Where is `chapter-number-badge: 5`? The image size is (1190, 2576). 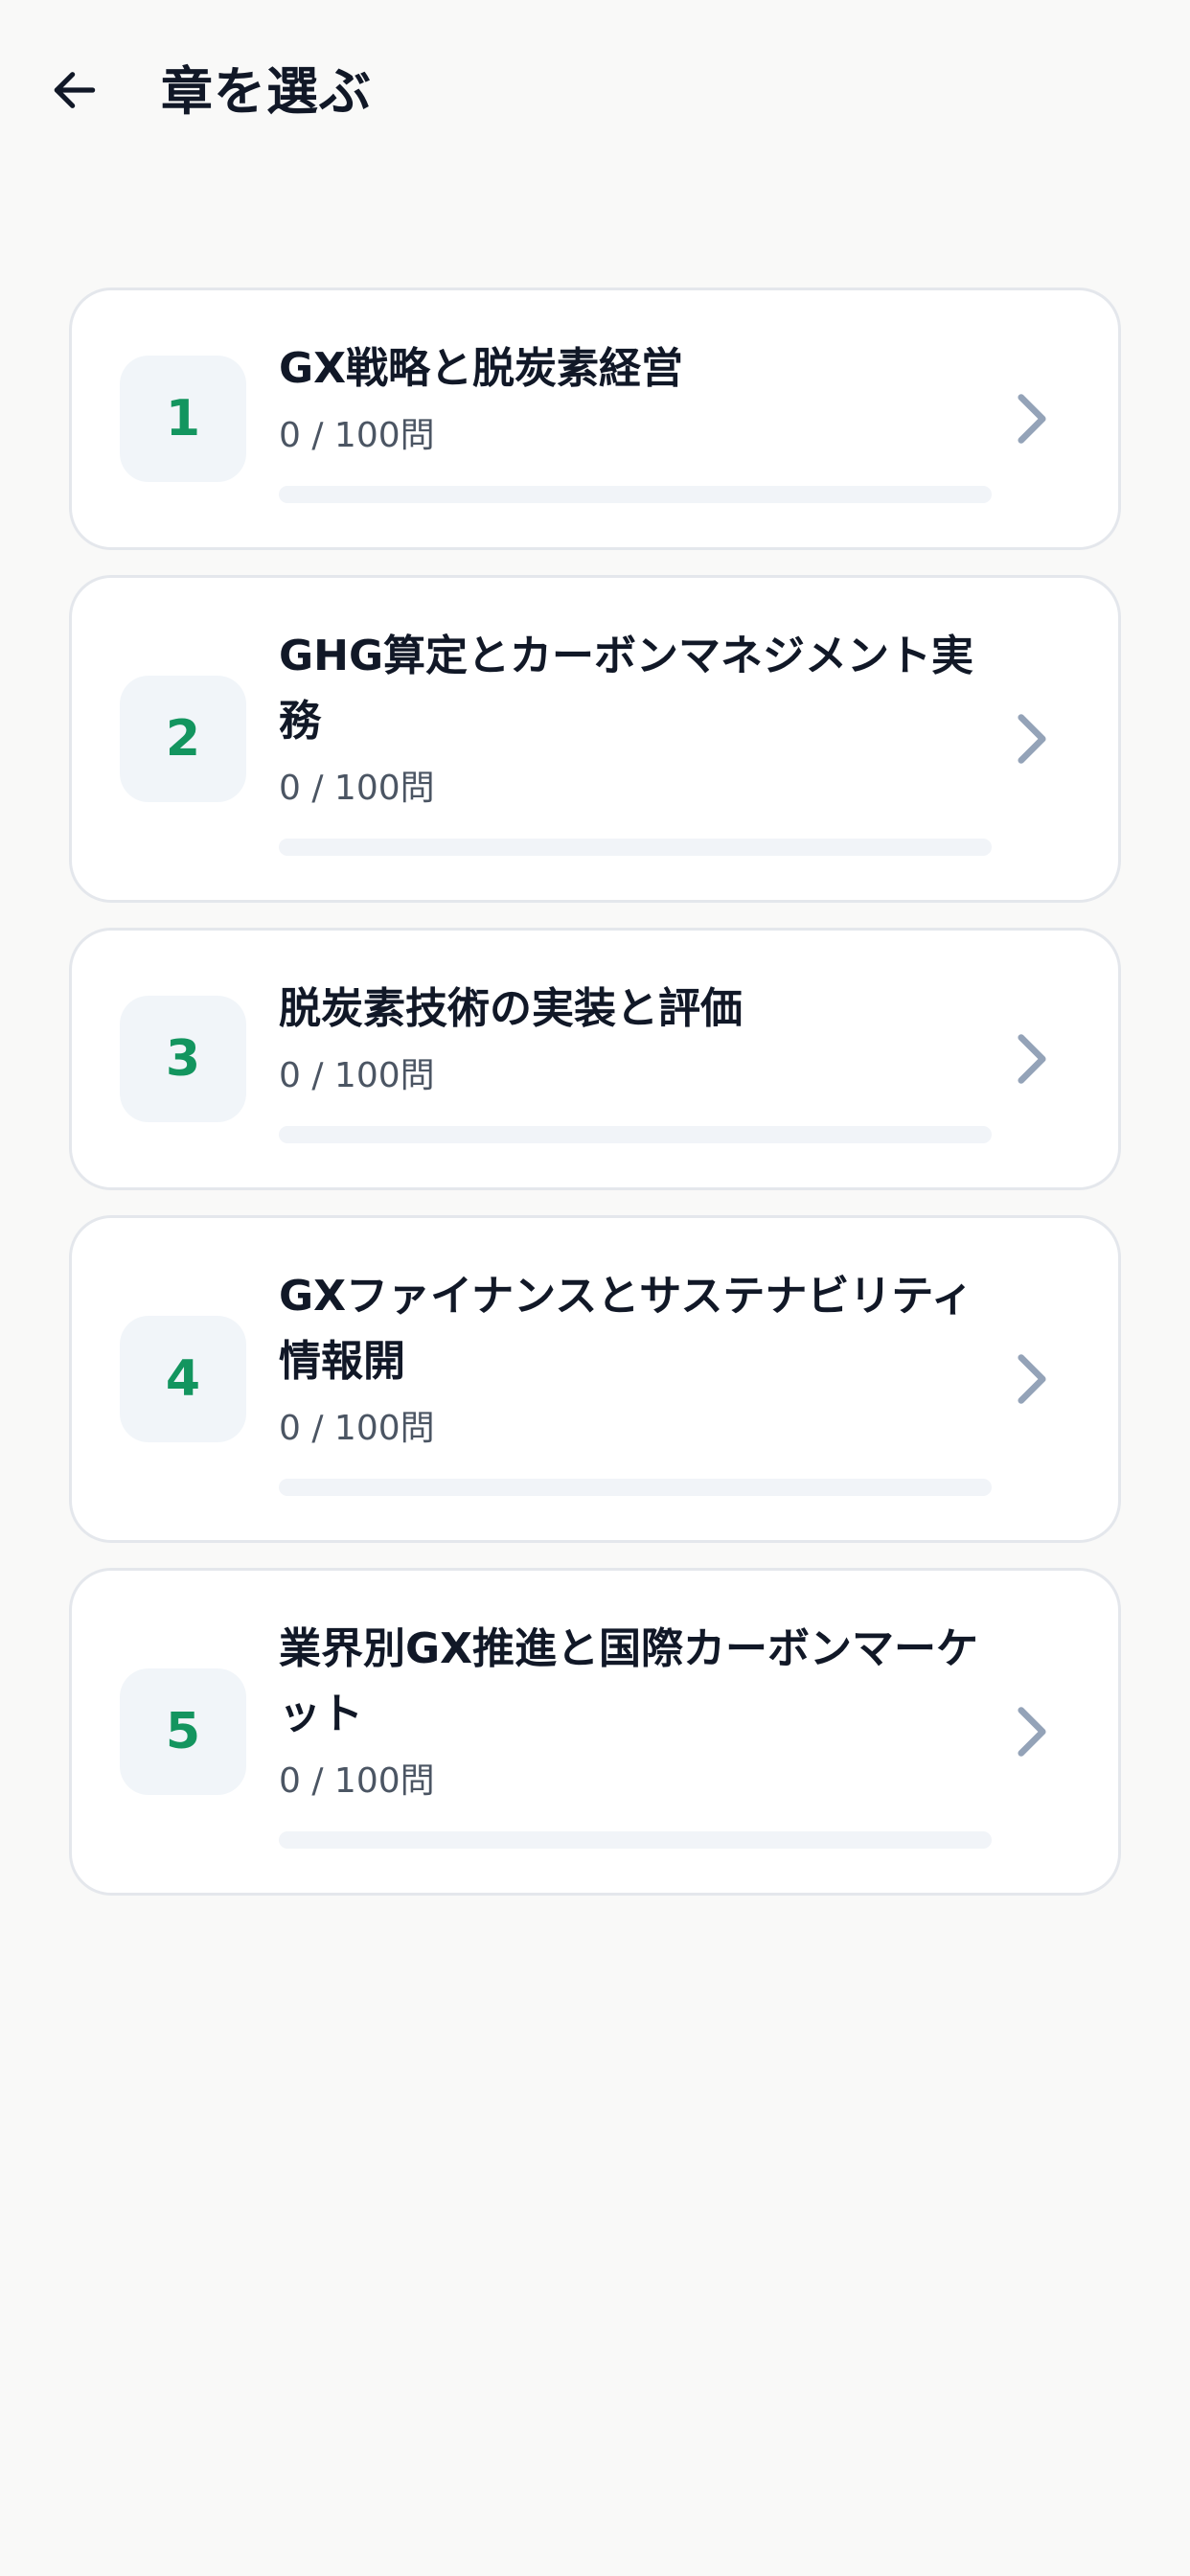
chapter-number-badge: 5 is located at coordinates (183, 1731).